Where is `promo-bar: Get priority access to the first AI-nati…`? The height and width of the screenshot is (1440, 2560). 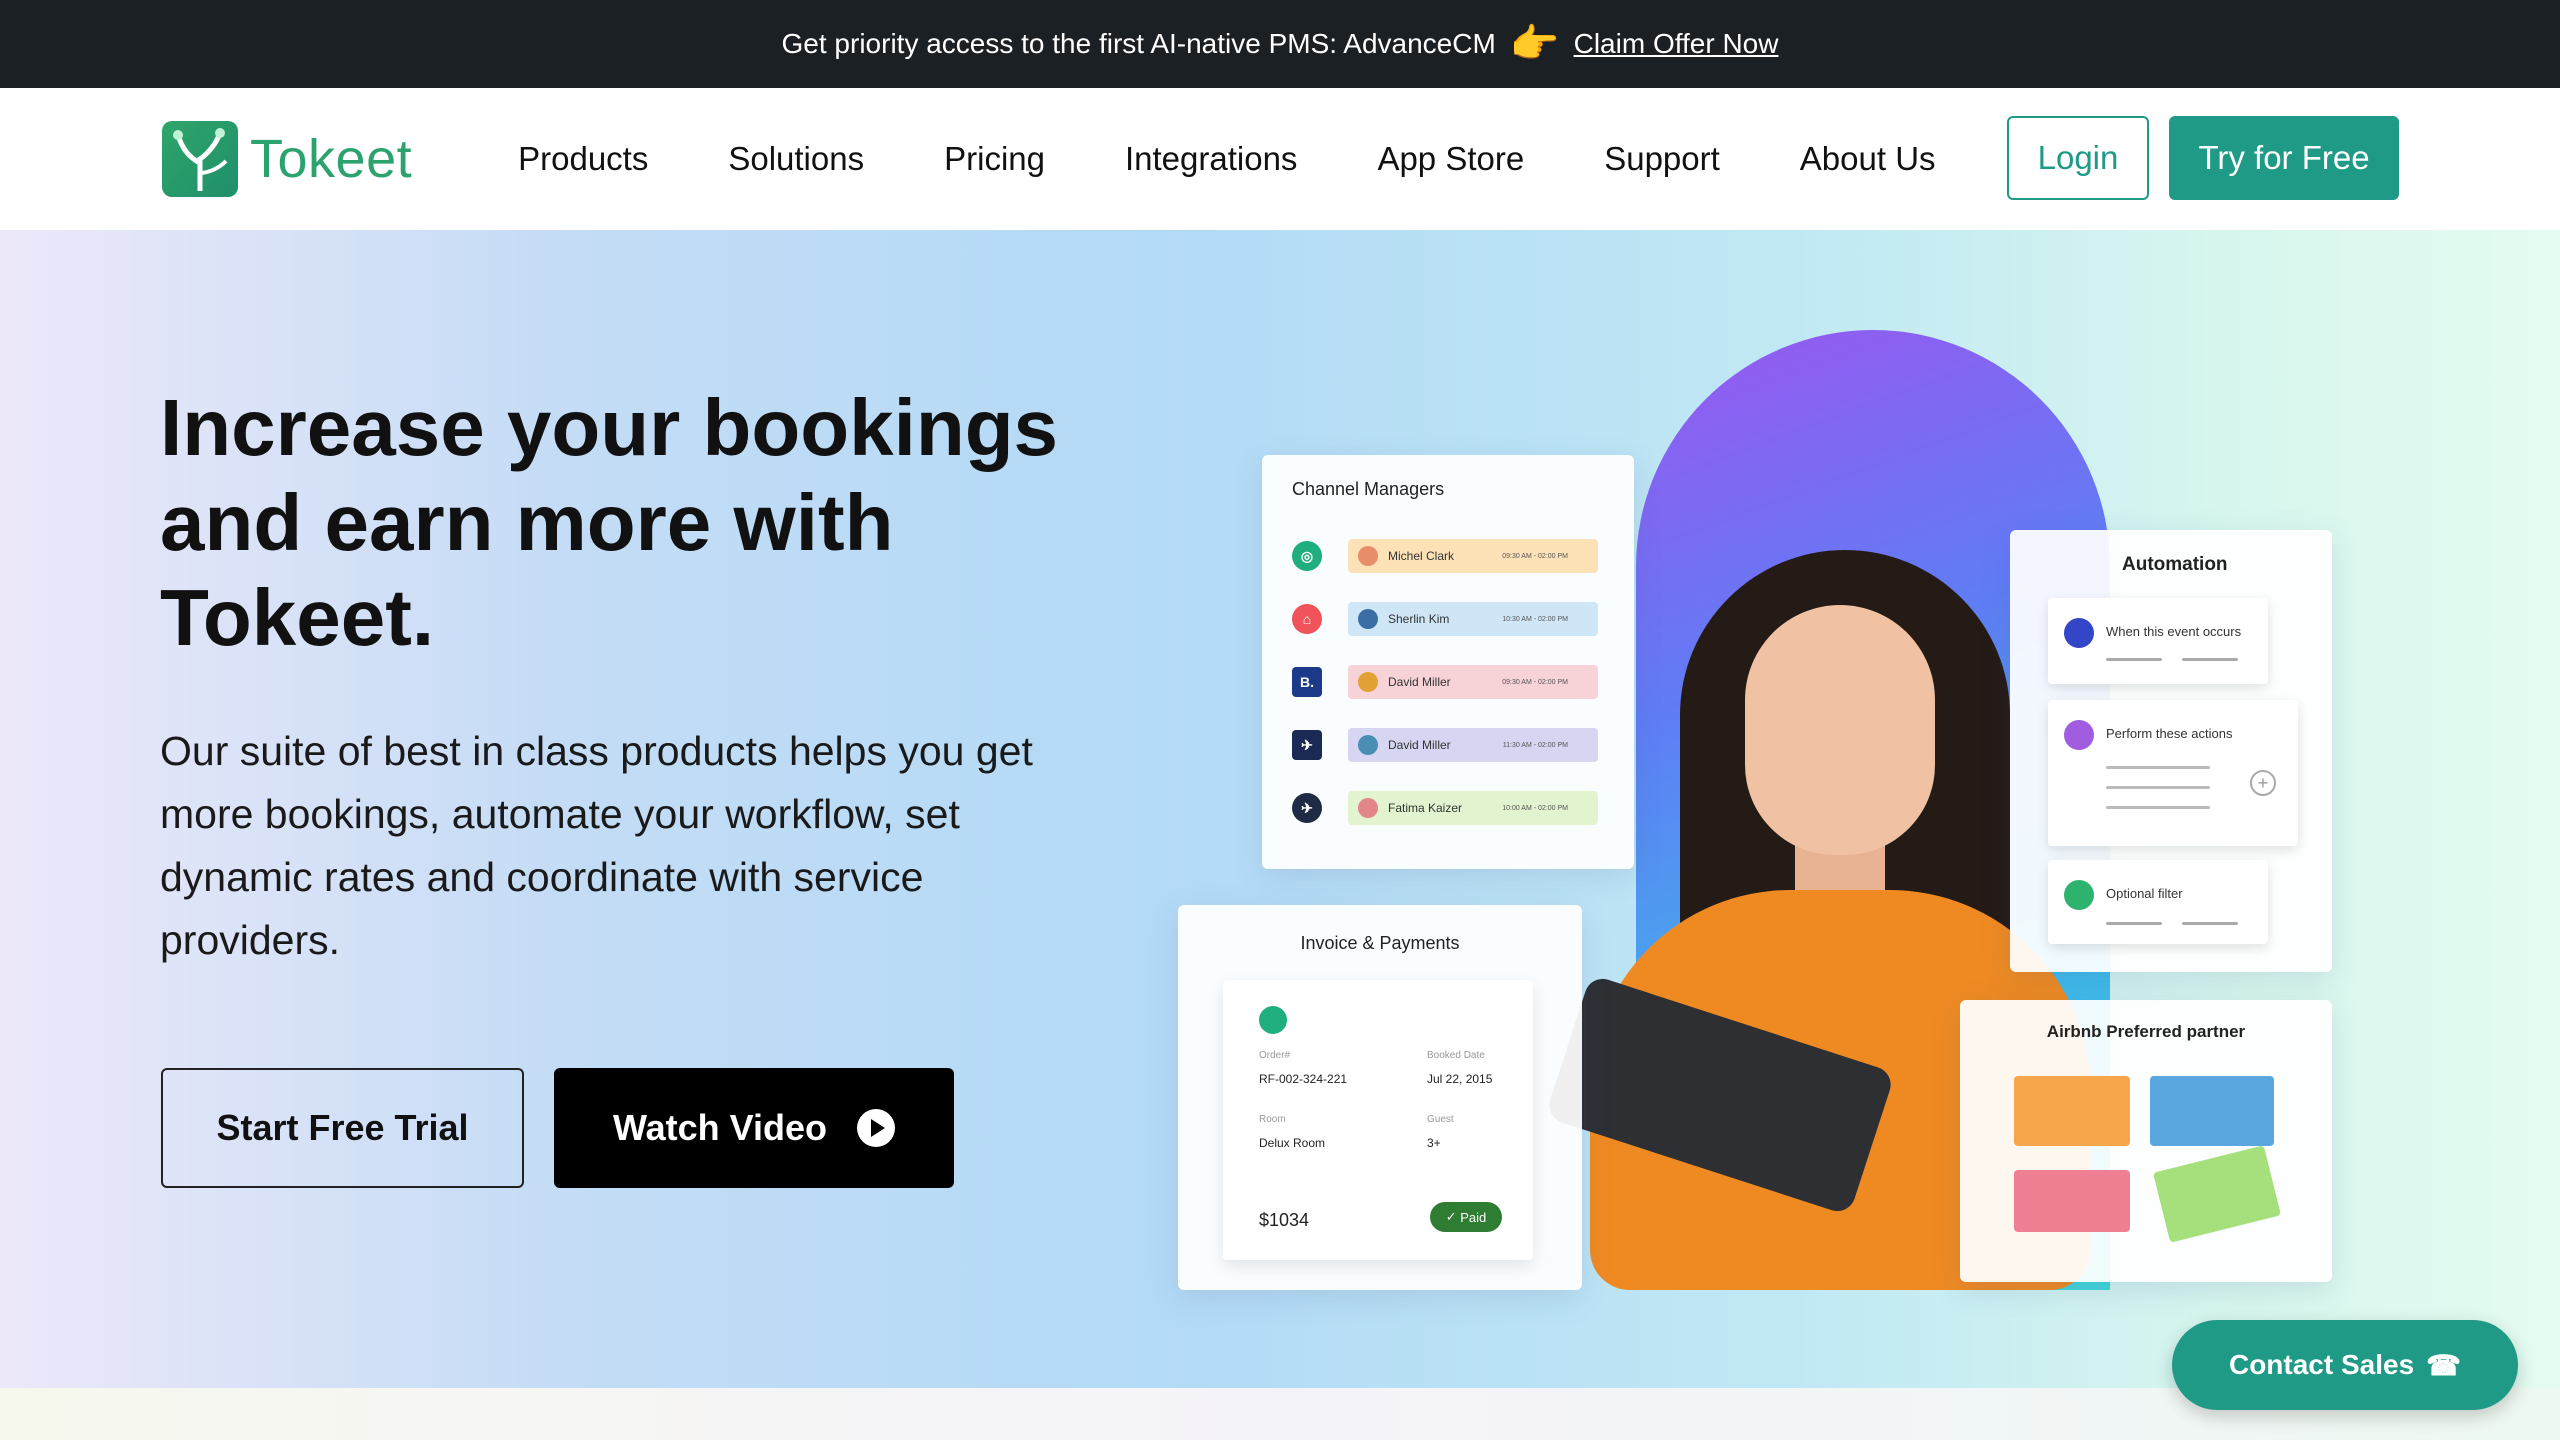
promo-bar: Get priority access to the first AI-nati… is located at coordinates (1280, 44).